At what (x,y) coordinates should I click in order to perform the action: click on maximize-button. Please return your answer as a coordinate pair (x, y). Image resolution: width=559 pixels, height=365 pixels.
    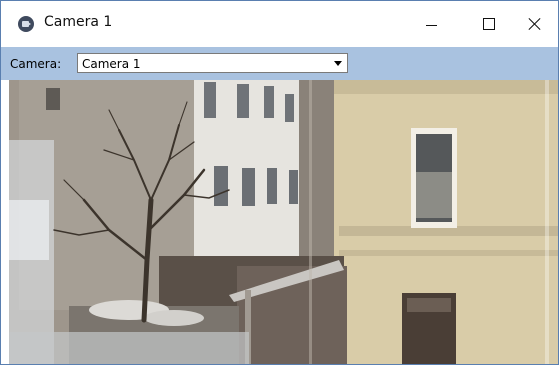
    Looking at the image, I should click on (489, 24).